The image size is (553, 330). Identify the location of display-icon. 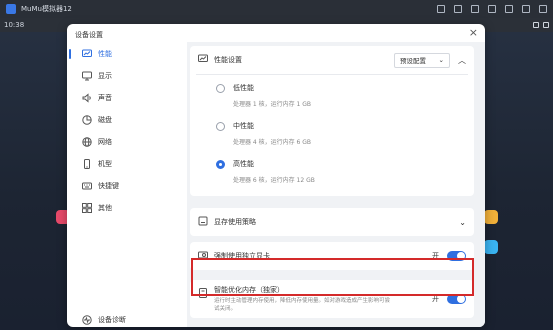
(86, 76).